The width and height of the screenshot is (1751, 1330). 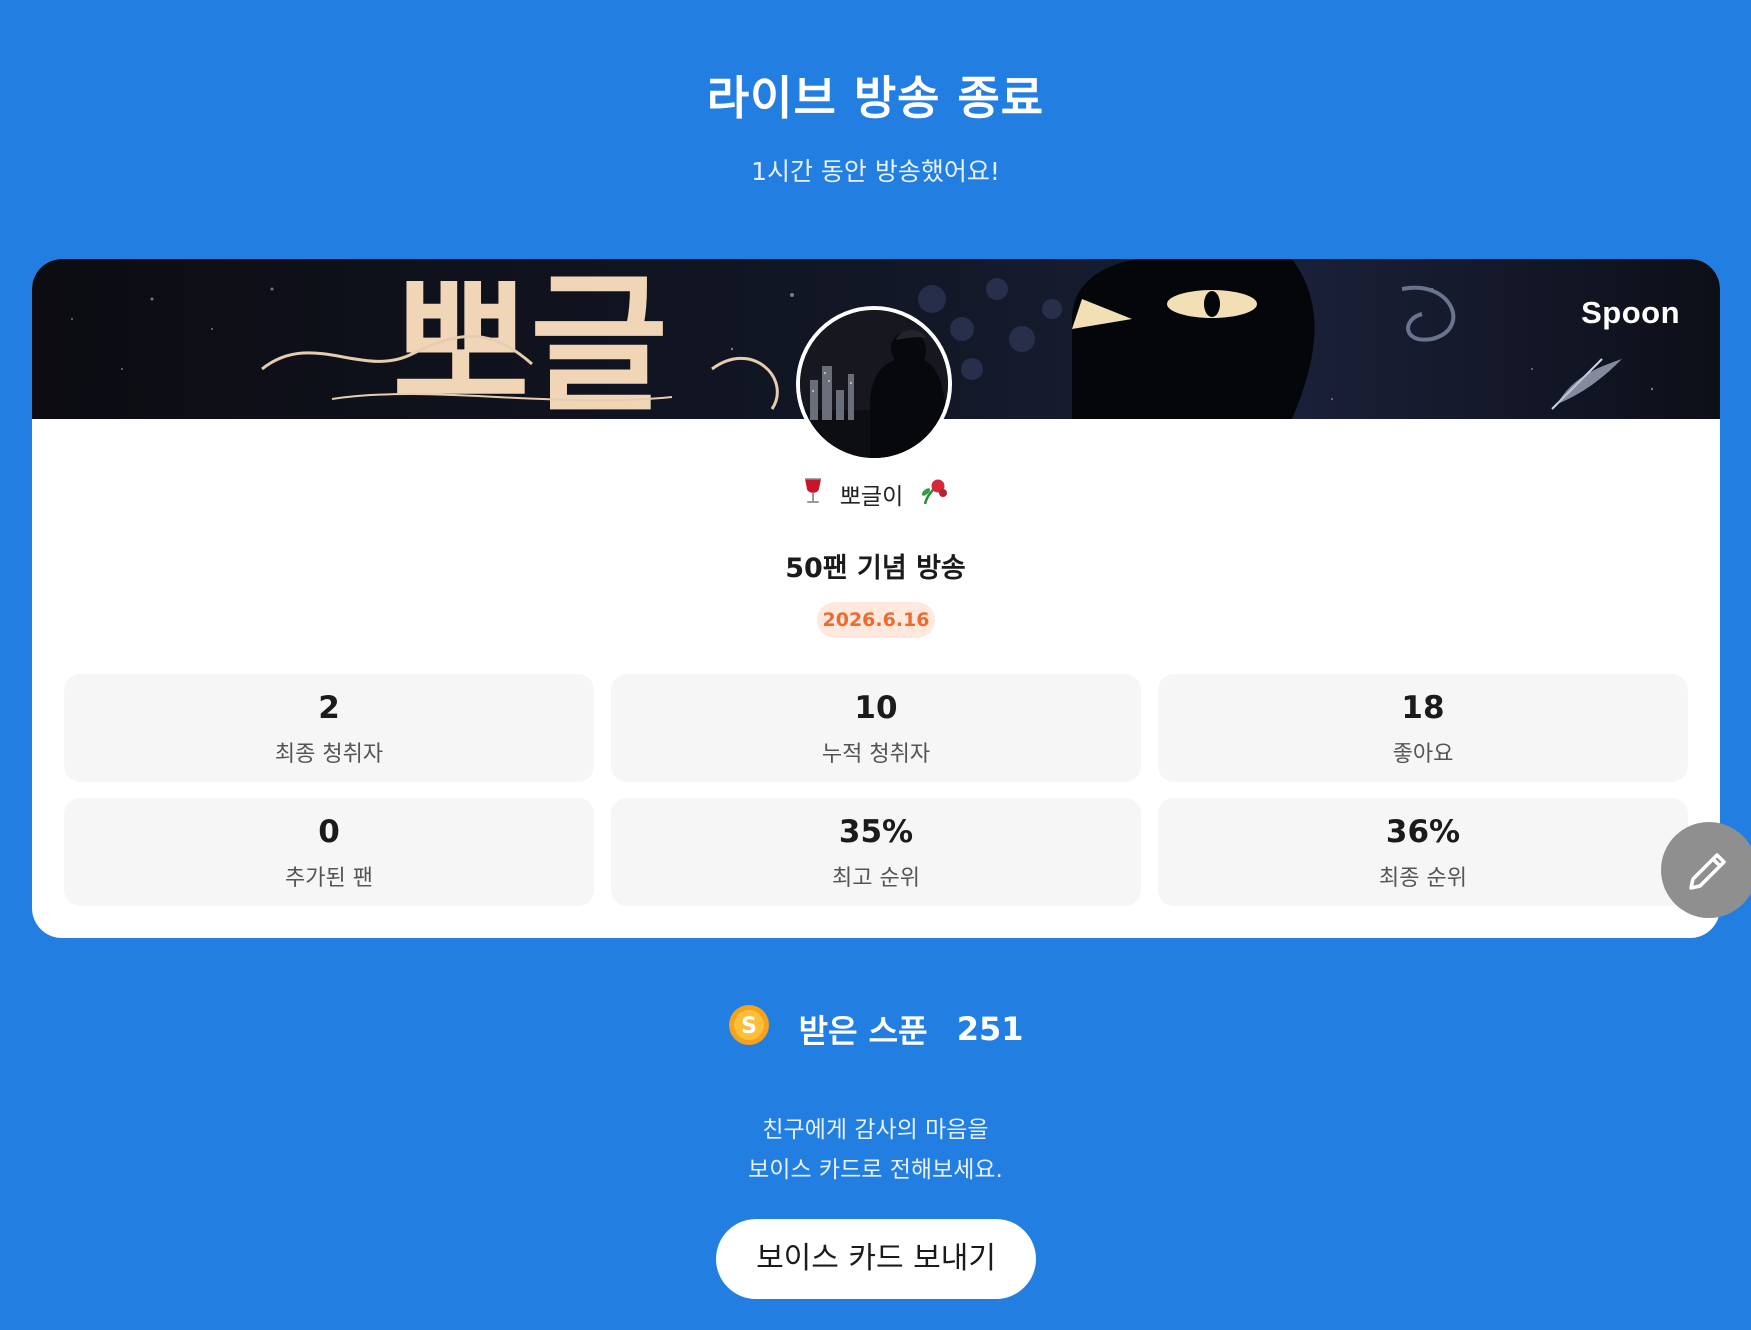 I want to click on broadcast-title: 50팬 기념 방송, so click(x=875, y=568).